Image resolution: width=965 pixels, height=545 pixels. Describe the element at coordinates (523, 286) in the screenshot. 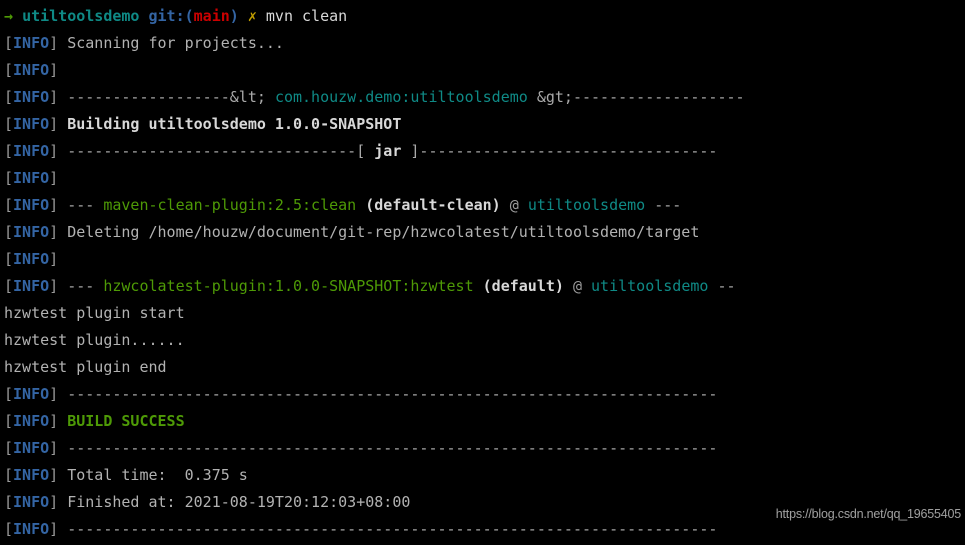

I see `execution-id: (default)` at that location.